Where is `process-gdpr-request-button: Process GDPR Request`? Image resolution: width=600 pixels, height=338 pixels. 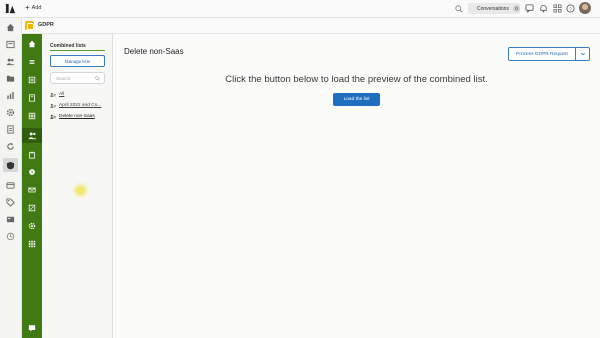
process-gdpr-request-button: Process GDPR Request is located at coordinates (542, 54).